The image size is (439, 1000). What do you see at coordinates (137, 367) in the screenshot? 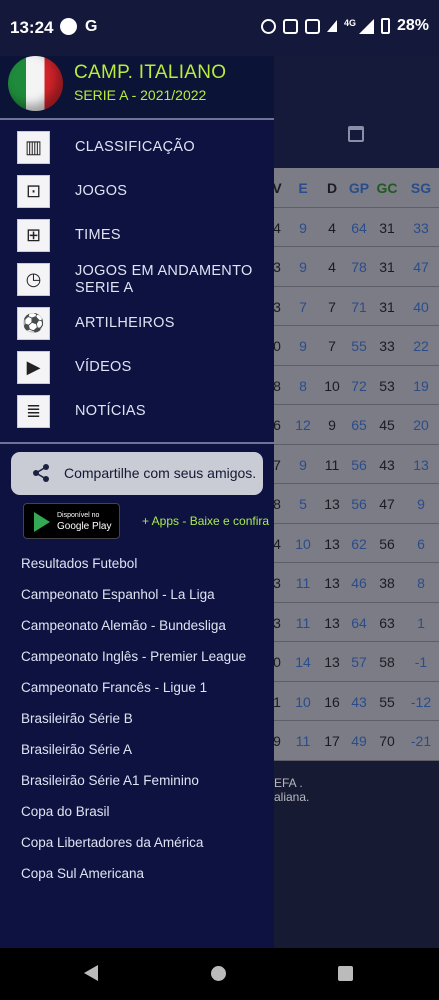
I see `menu-item-videos: ▶ VÍDEOS` at bounding box center [137, 367].